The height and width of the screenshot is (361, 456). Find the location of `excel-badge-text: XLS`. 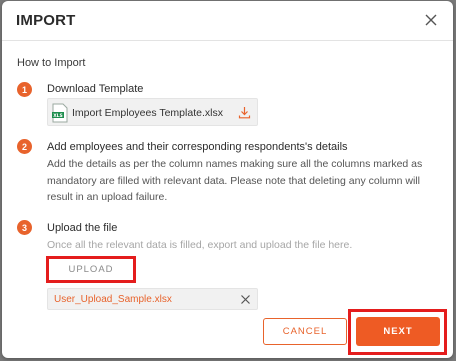

excel-badge-text: XLS is located at coordinates (58, 116).